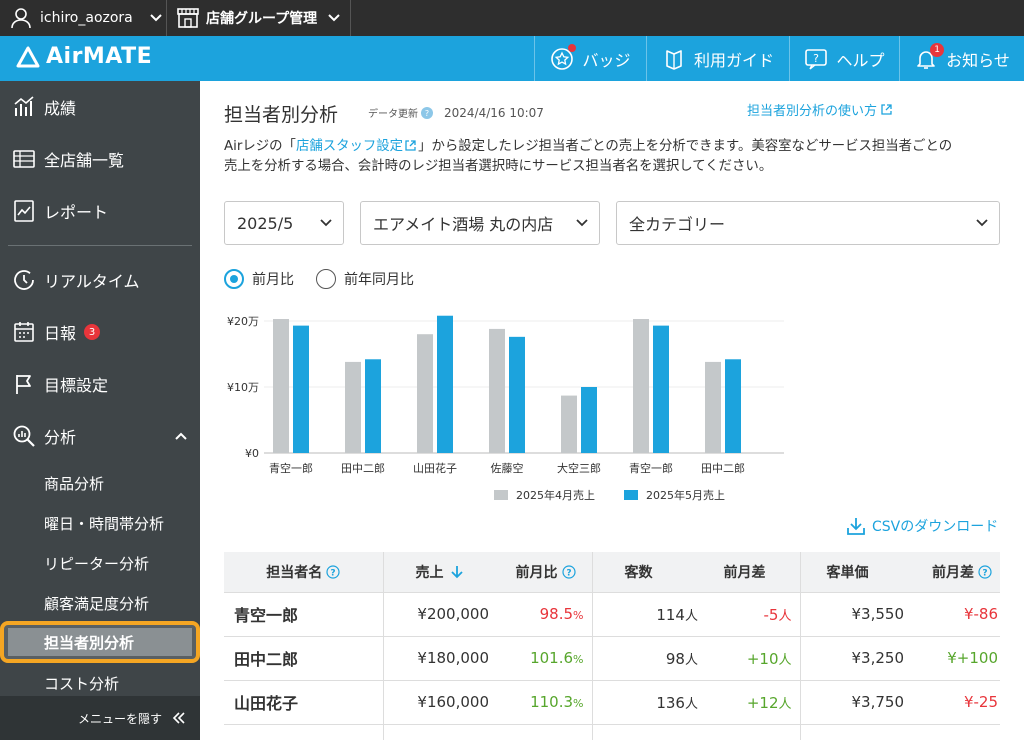 The image size is (1024, 740). What do you see at coordinates (677, 224) in the screenshot?
I see `category-value: 全カテゴリー` at bounding box center [677, 224].